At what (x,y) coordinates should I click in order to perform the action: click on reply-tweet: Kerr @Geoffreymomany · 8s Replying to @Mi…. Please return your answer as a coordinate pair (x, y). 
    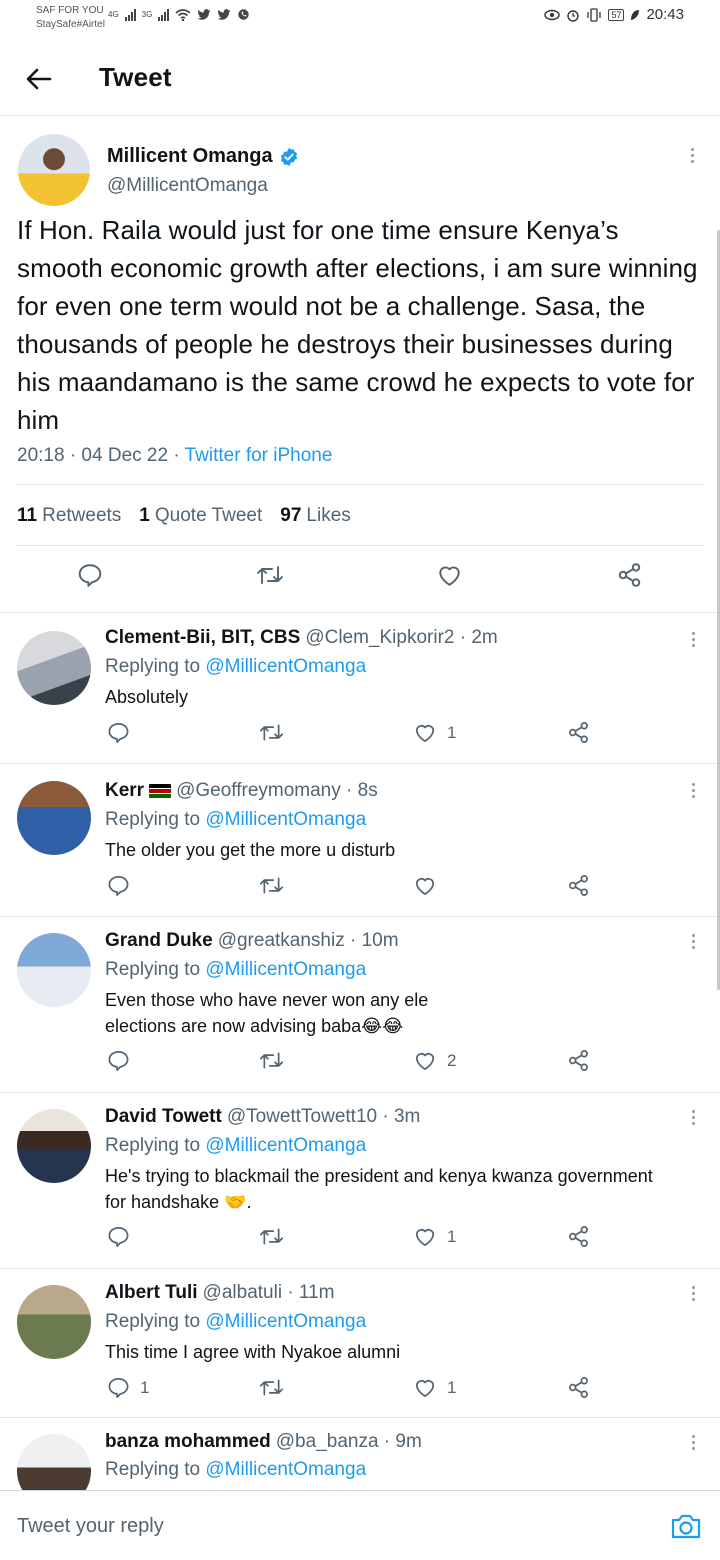
    Looking at the image, I should click on (360, 839).